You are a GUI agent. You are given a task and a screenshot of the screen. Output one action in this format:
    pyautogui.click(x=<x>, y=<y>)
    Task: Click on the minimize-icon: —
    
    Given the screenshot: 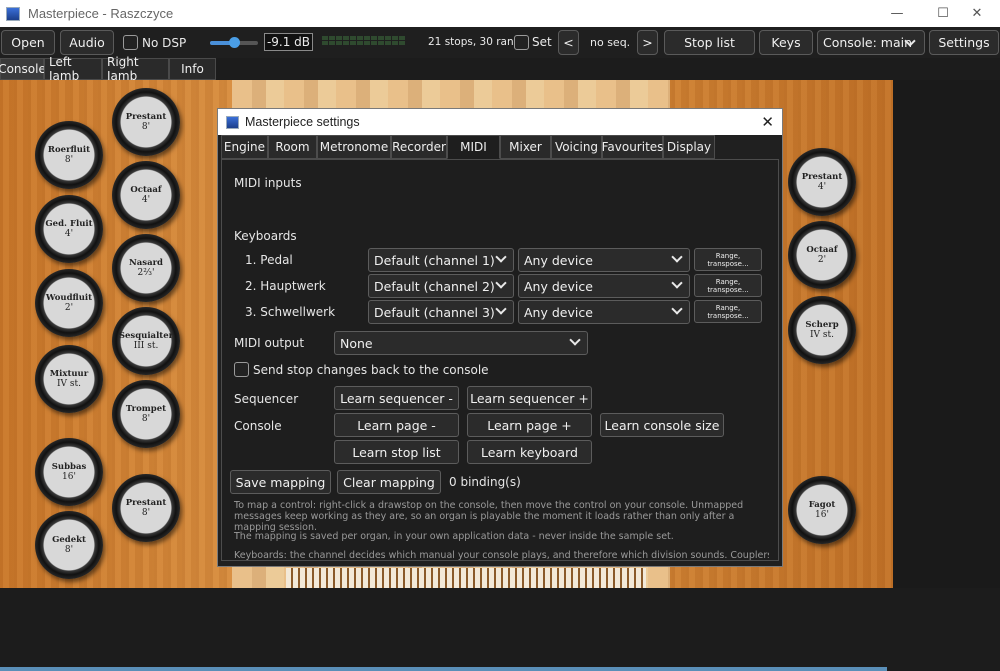 What is the action you would take?
    pyautogui.click(x=897, y=13)
    